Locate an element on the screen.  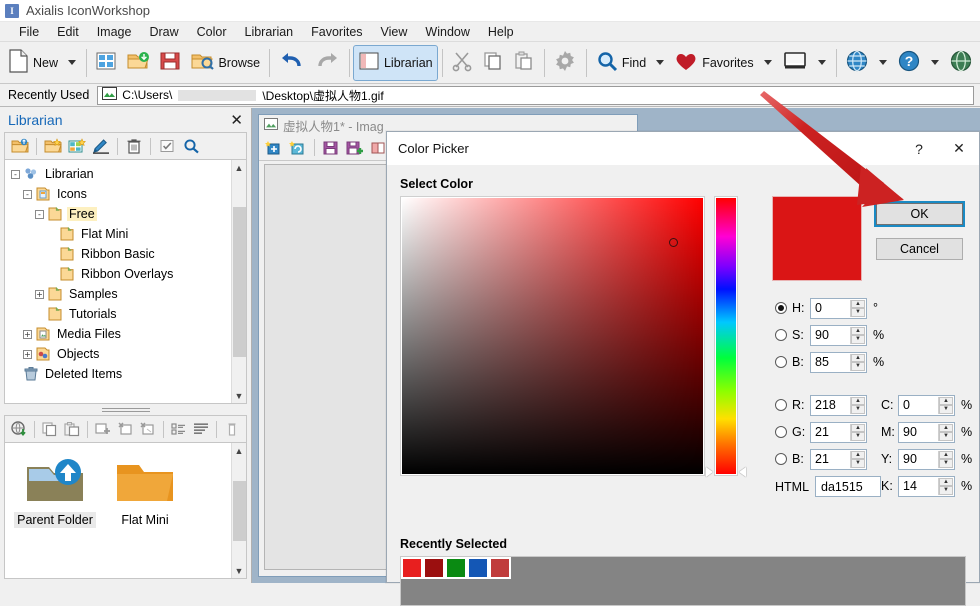
save-icon is located at coordinates (331, 148).